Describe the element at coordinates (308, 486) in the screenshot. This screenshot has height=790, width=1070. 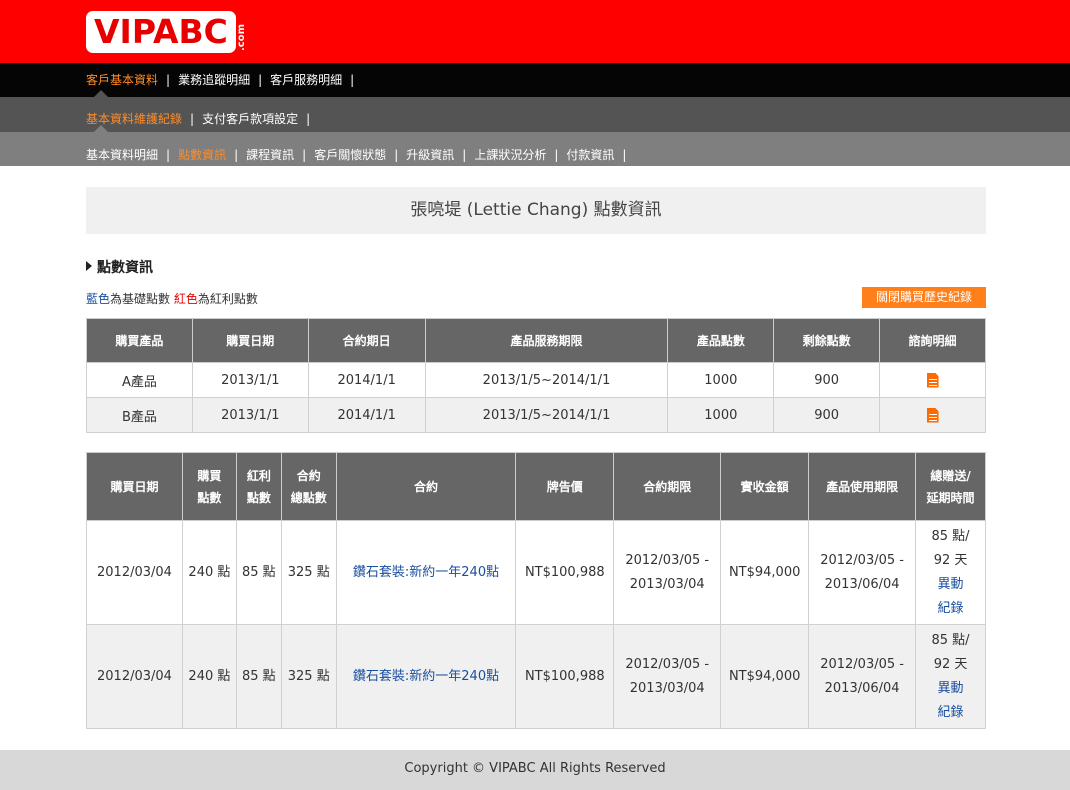
I see `col-header-total-points: 合約 總點數` at that location.